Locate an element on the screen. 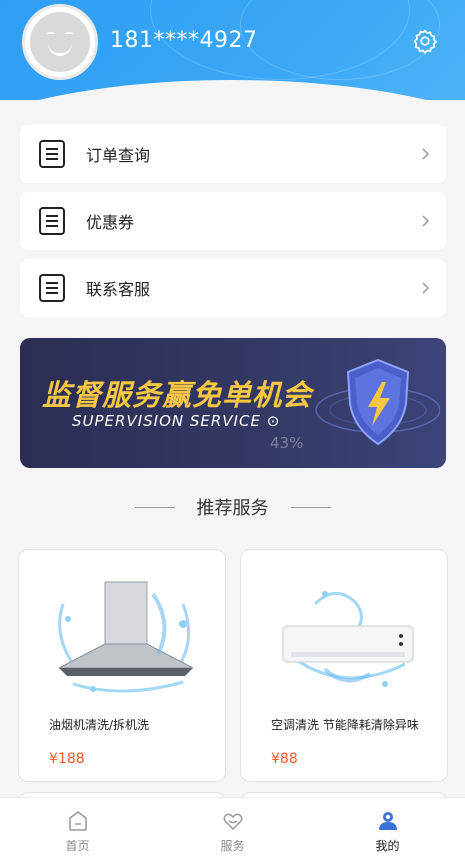  menu-item-label: 订单查询 is located at coordinates (118, 155).